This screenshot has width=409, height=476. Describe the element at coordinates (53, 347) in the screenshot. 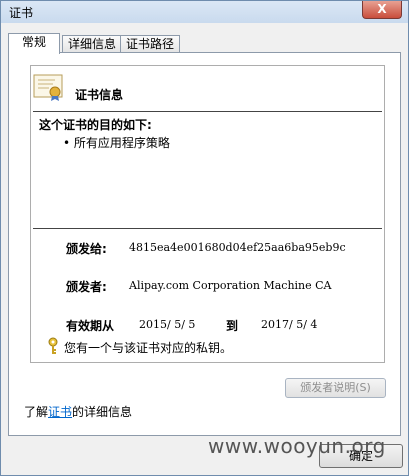

I see `key-icon` at that location.